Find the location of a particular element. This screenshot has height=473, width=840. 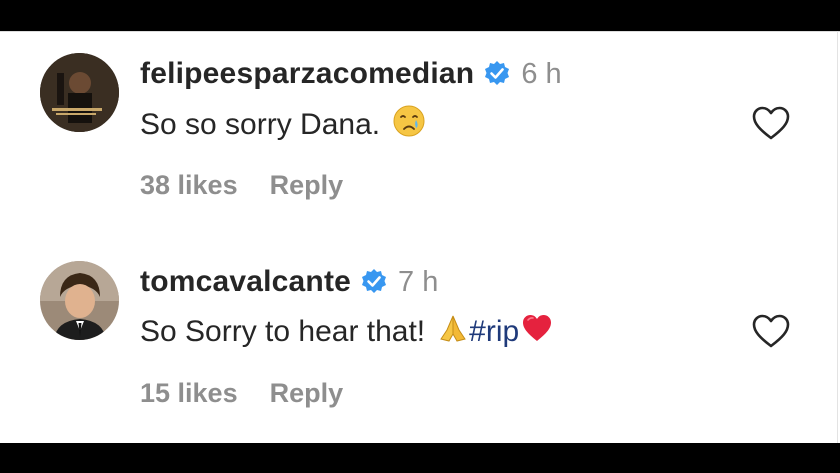

username: felipeesparzacomedian is located at coordinates (307, 74).